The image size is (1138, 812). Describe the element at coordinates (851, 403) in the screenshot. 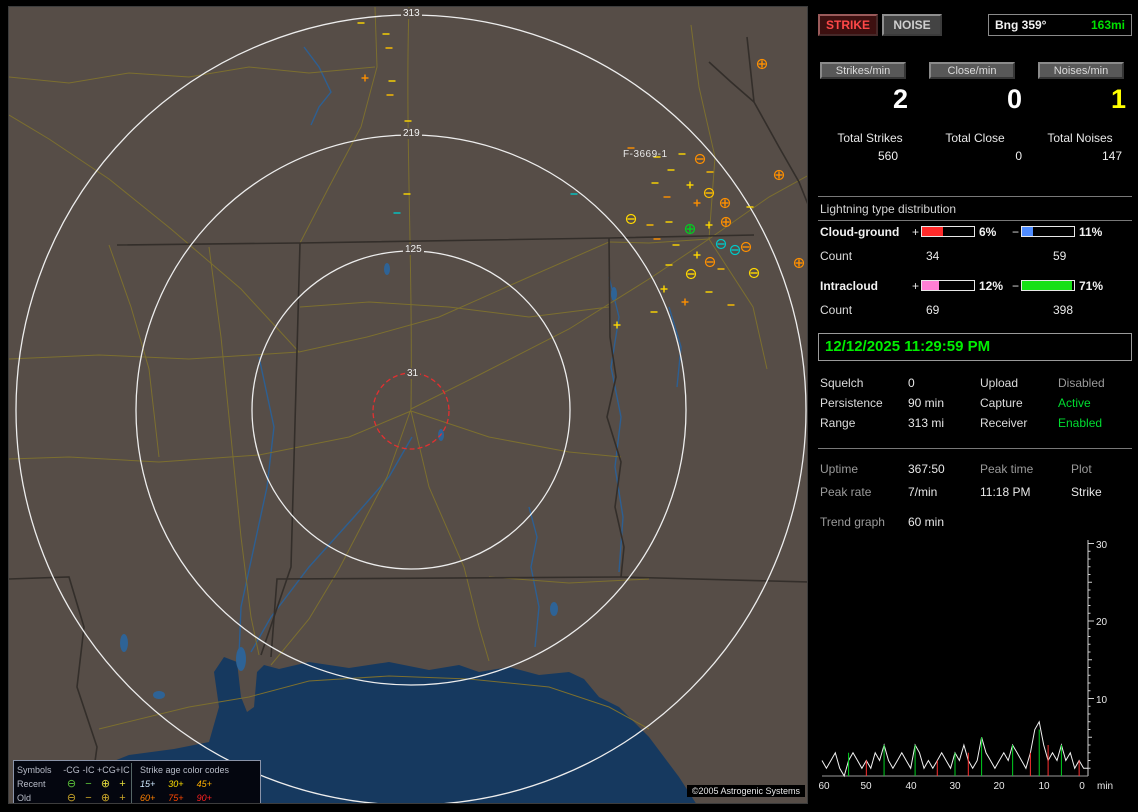

I see `persistence-label: Persistence` at that location.